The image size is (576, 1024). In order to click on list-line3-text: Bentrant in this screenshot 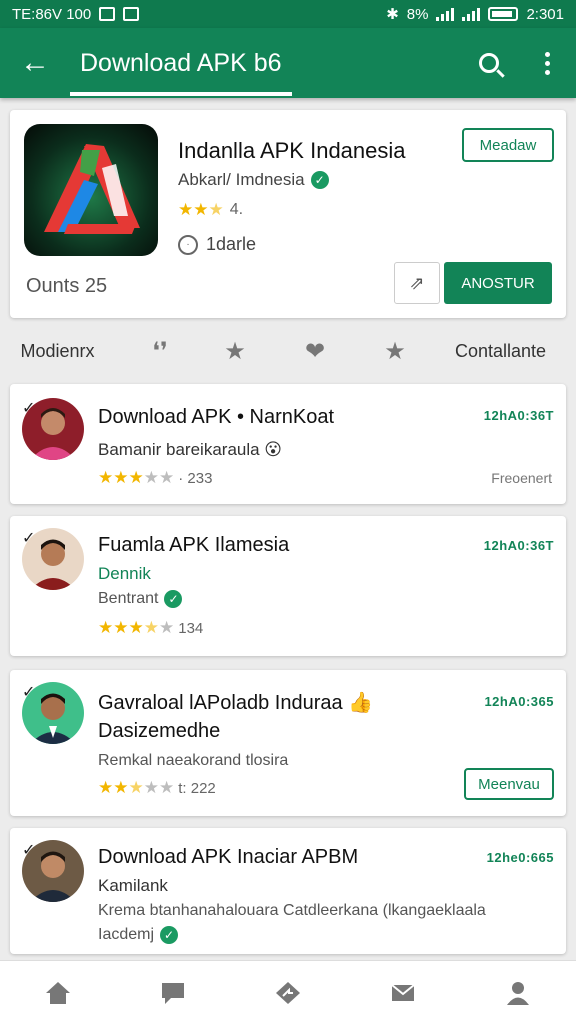, I will do `click(128, 598)`.